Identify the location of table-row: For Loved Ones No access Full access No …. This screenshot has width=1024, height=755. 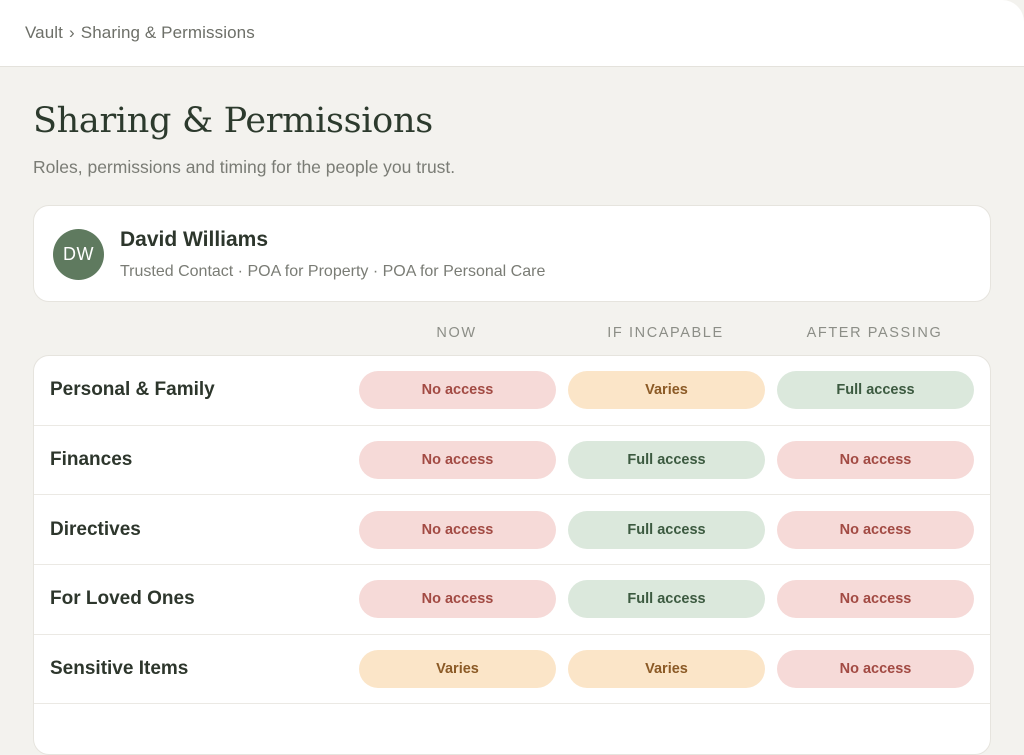
(512, 600).